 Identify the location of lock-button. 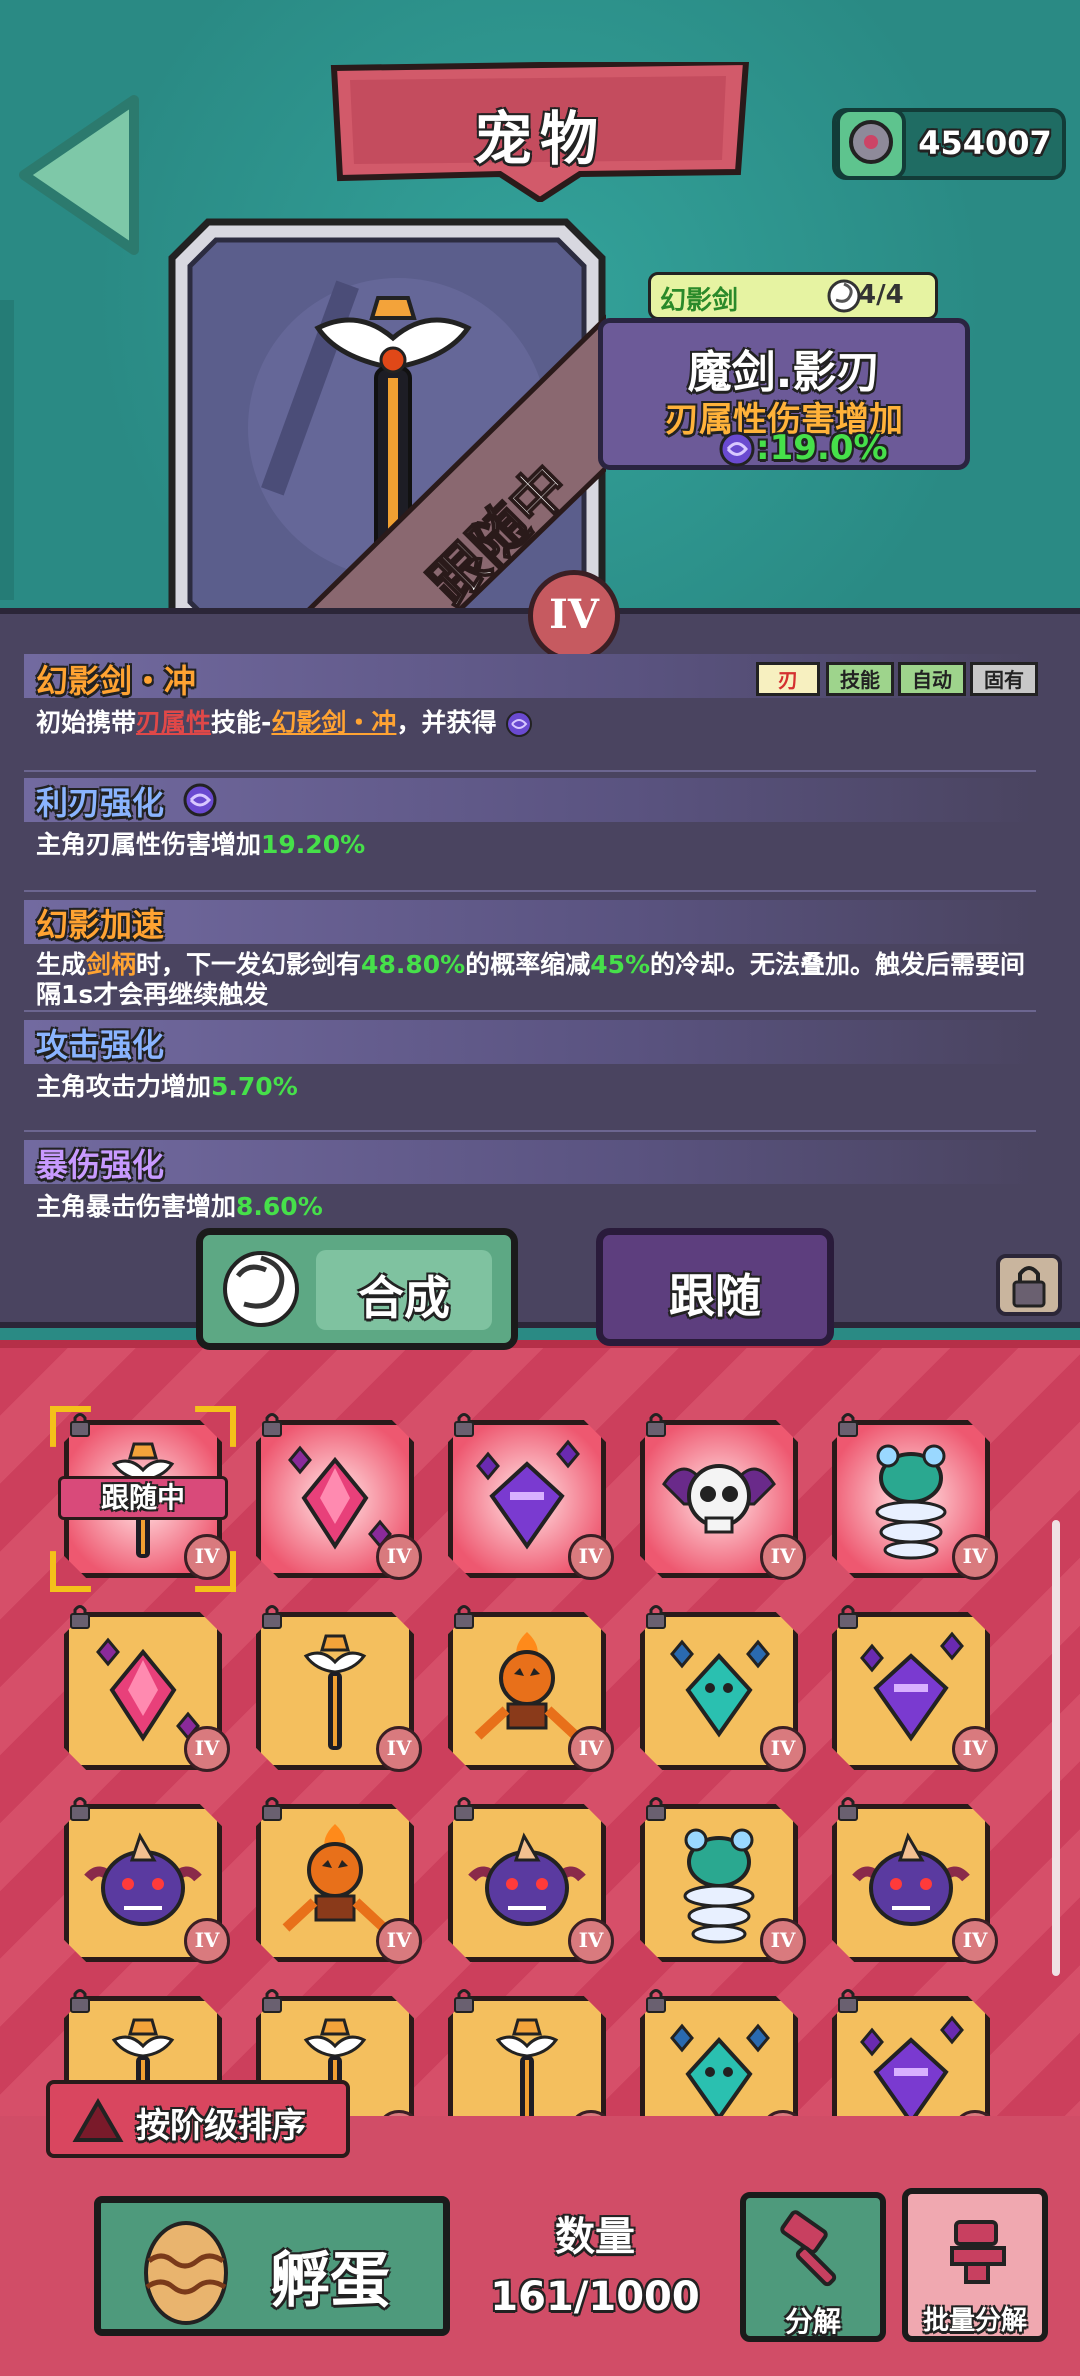
(1029, 1285).